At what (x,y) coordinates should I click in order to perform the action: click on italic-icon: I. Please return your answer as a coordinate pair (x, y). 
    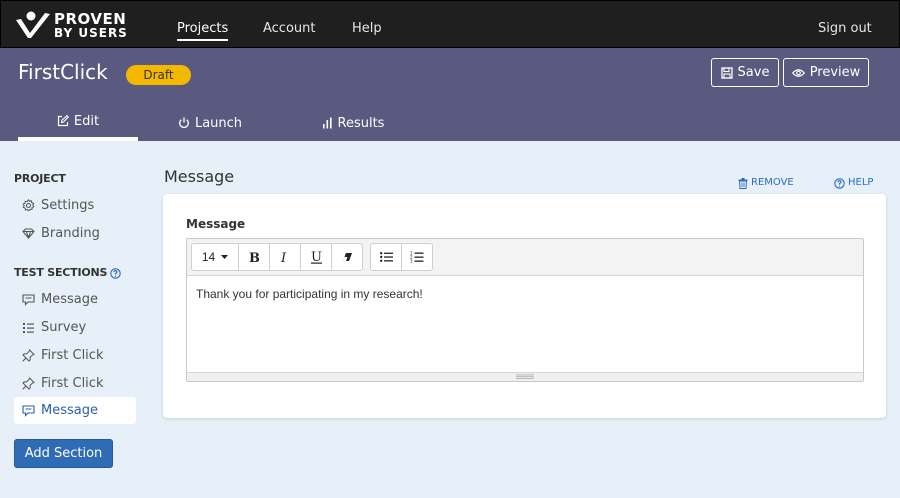
    Looking at the image, I should click on (284, 257).